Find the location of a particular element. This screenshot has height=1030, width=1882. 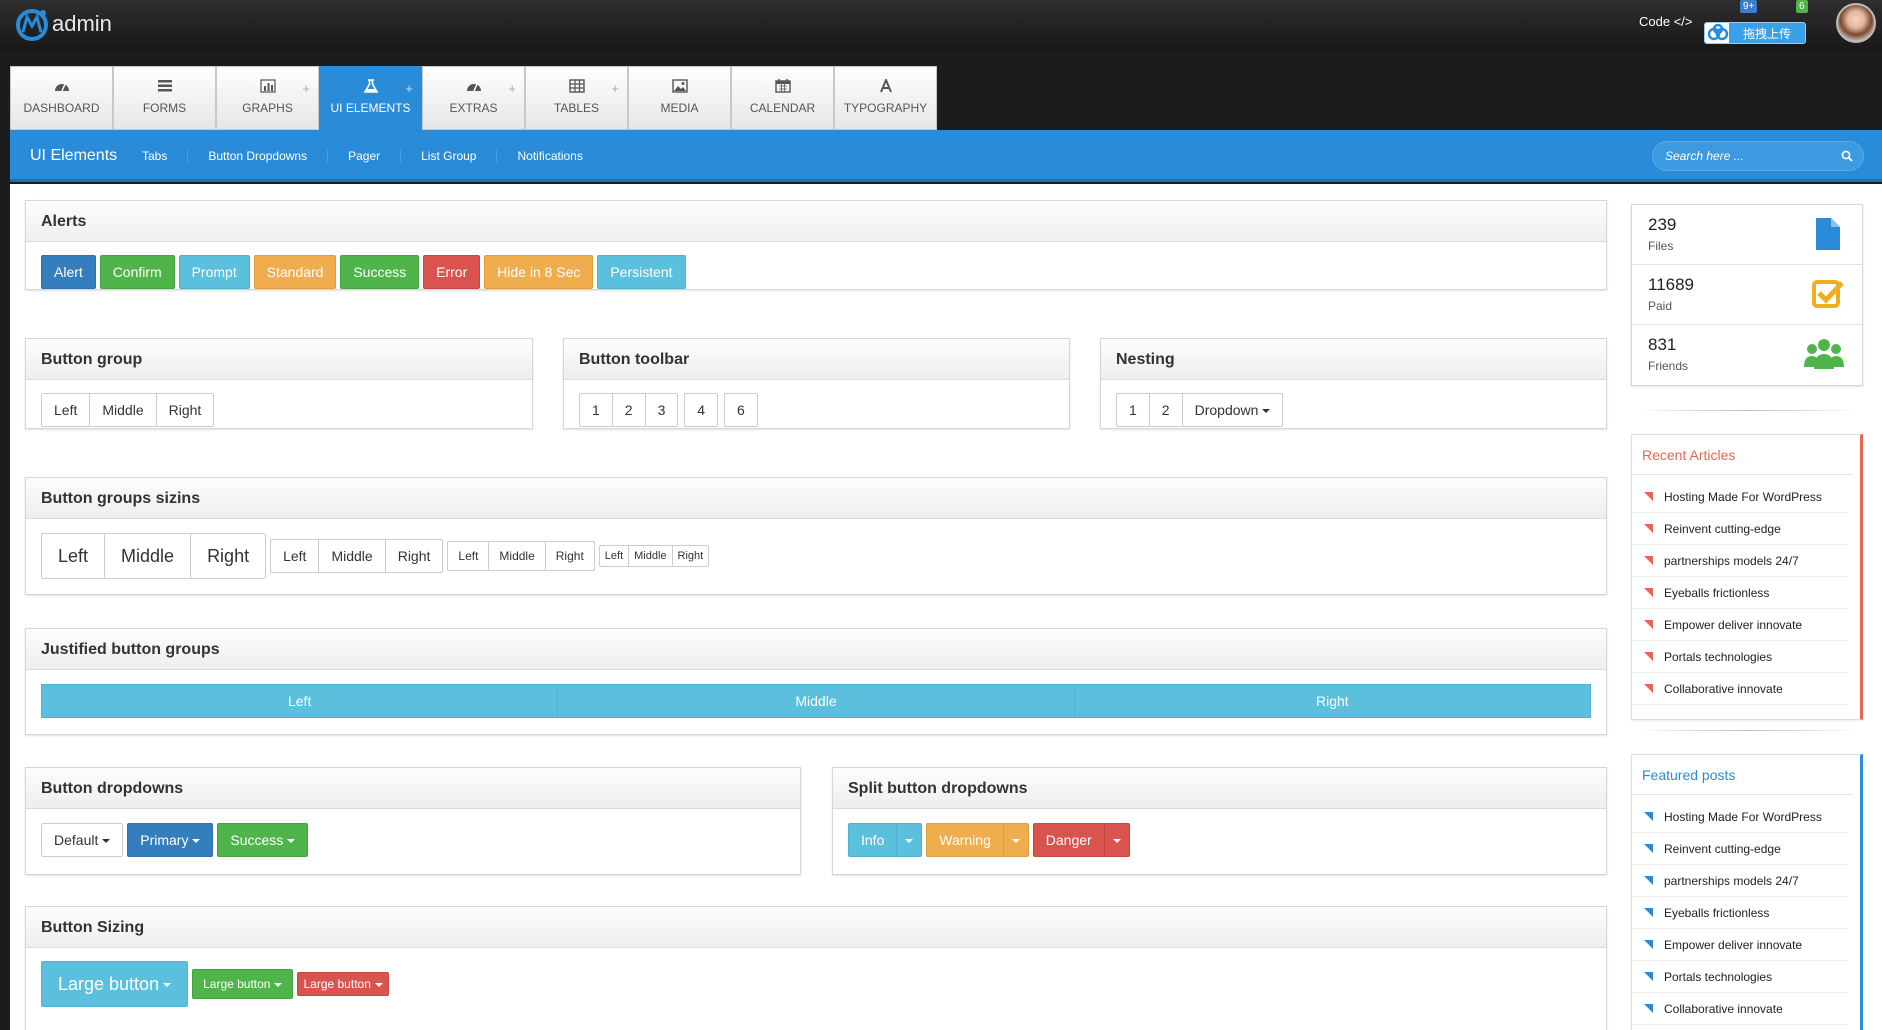

article-title: partnerships models 24/7 is located at coordinates (1731, 561).